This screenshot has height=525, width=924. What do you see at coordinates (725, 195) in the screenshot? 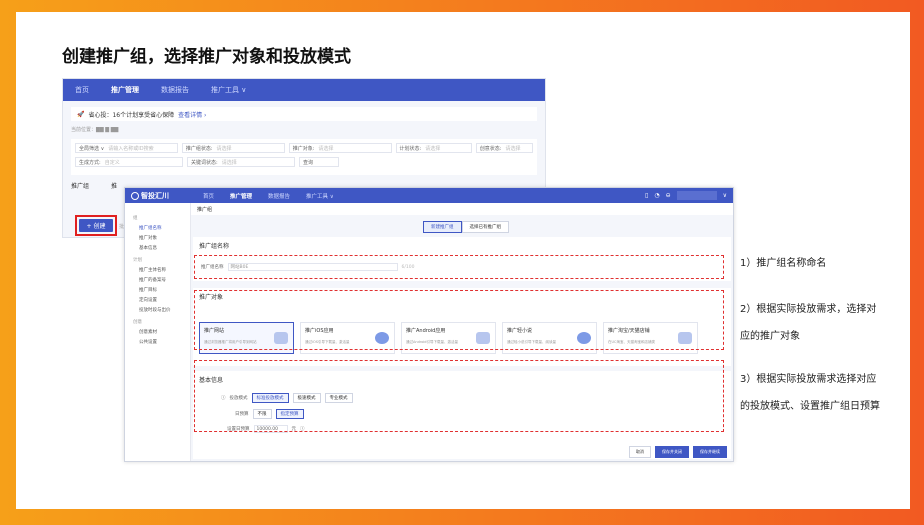
I see `expand-icon: ∨` at bounding box center [725, 195].